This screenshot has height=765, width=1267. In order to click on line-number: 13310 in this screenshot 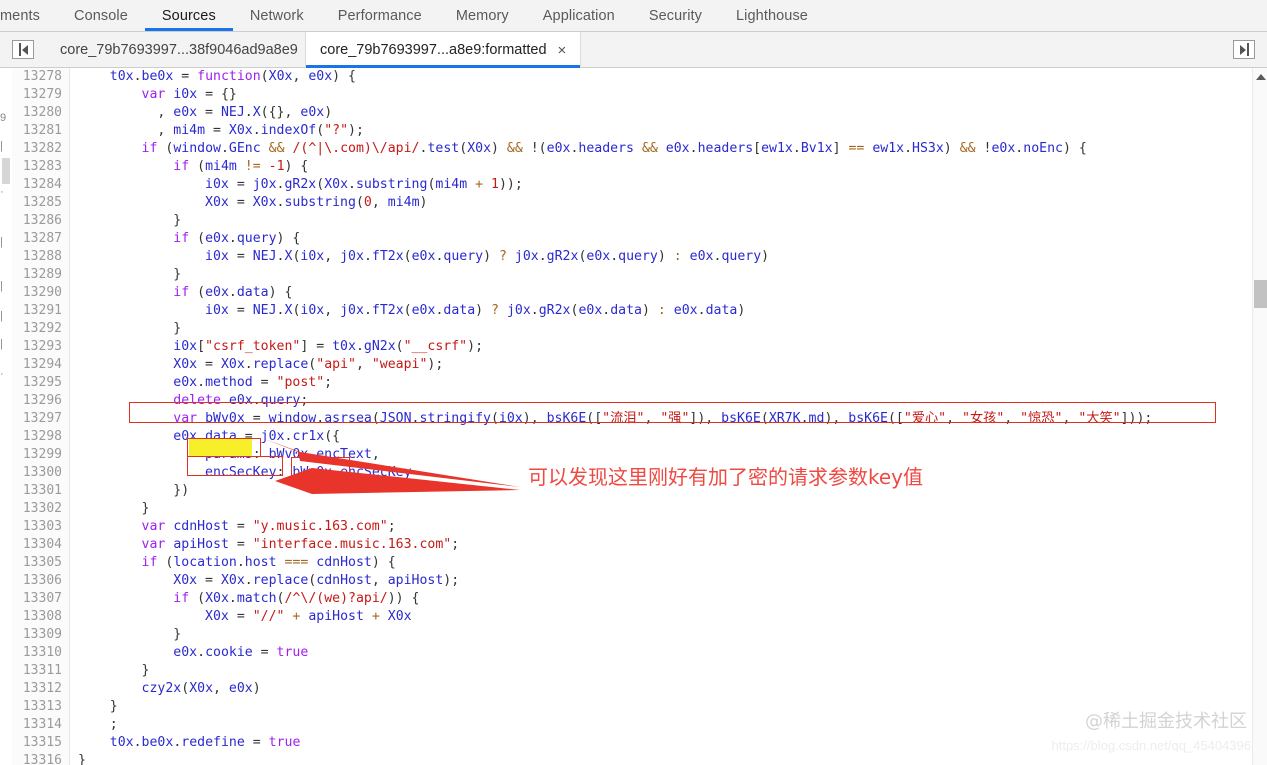, I will do `click(37, 653)`.